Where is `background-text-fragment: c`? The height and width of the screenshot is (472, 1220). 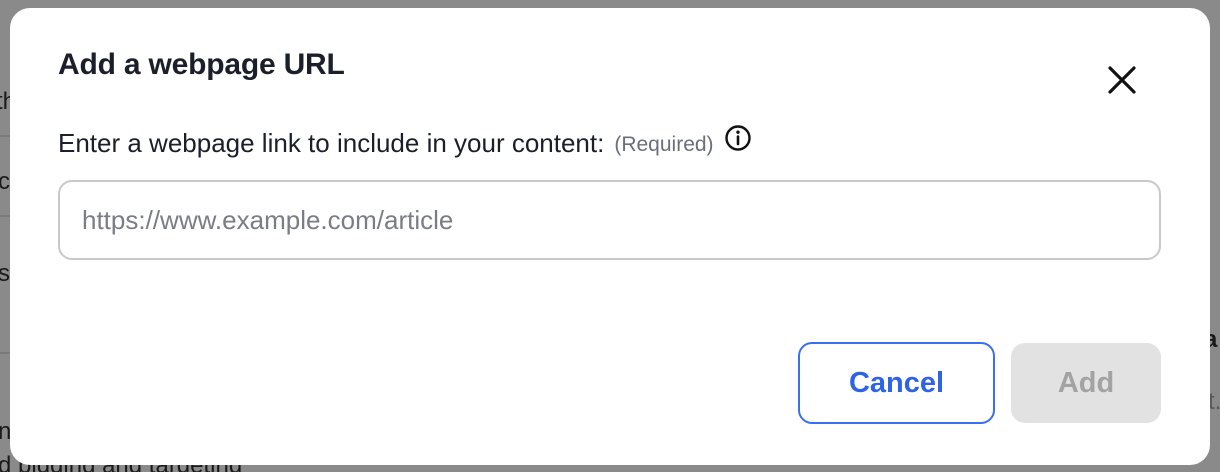
background-text-fragment: c is located at coordinates (5, 181).